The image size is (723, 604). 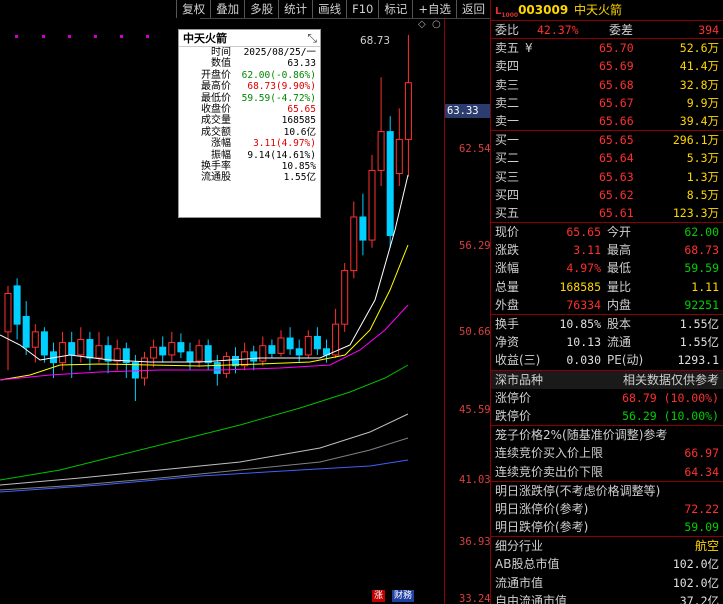 I want to click on diamond-icon: ◇, so click(x=422, y=24).